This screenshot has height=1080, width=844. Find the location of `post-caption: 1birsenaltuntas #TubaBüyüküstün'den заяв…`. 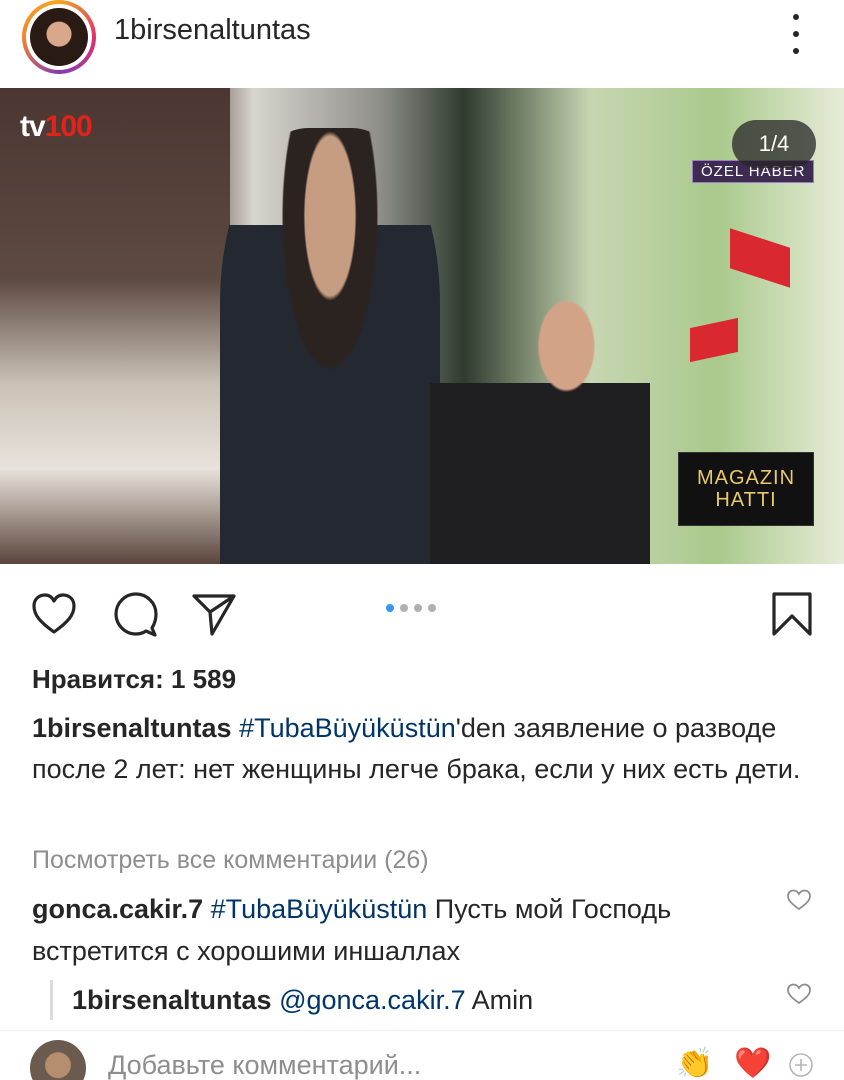

post-caption: 1birsenaltuntas #TubaBüyüküstün'den заяв… is located at coordinates (432, 749).